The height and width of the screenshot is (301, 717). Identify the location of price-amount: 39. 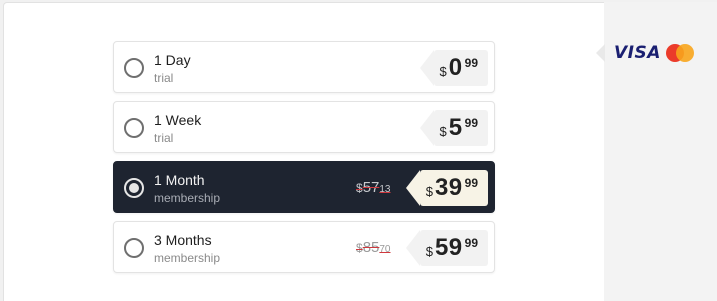
(448, 187).